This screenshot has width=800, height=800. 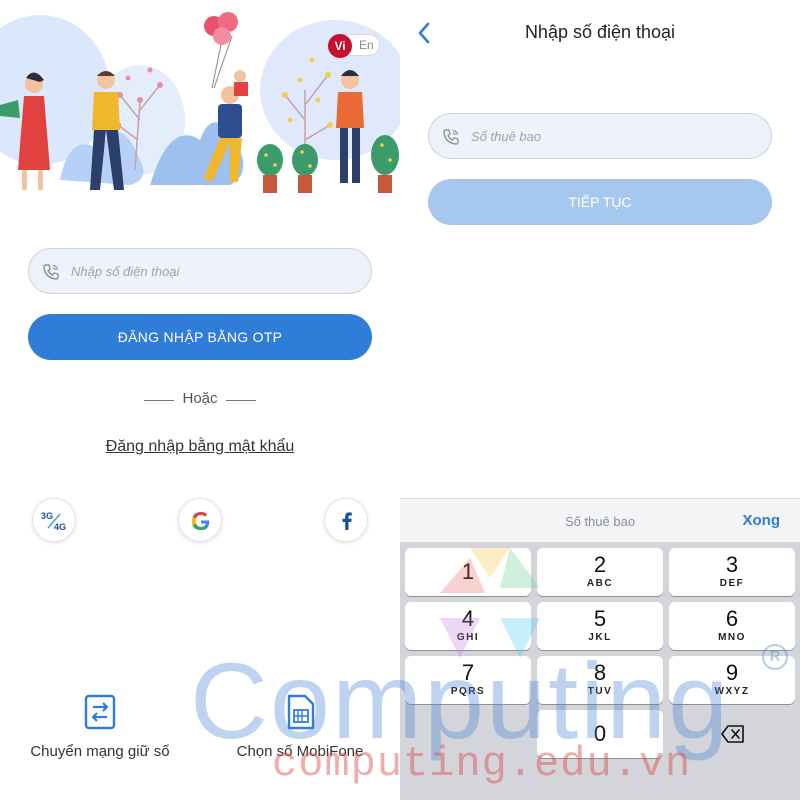 I want to click on key-digit: 6, so click(x=732, y=618).